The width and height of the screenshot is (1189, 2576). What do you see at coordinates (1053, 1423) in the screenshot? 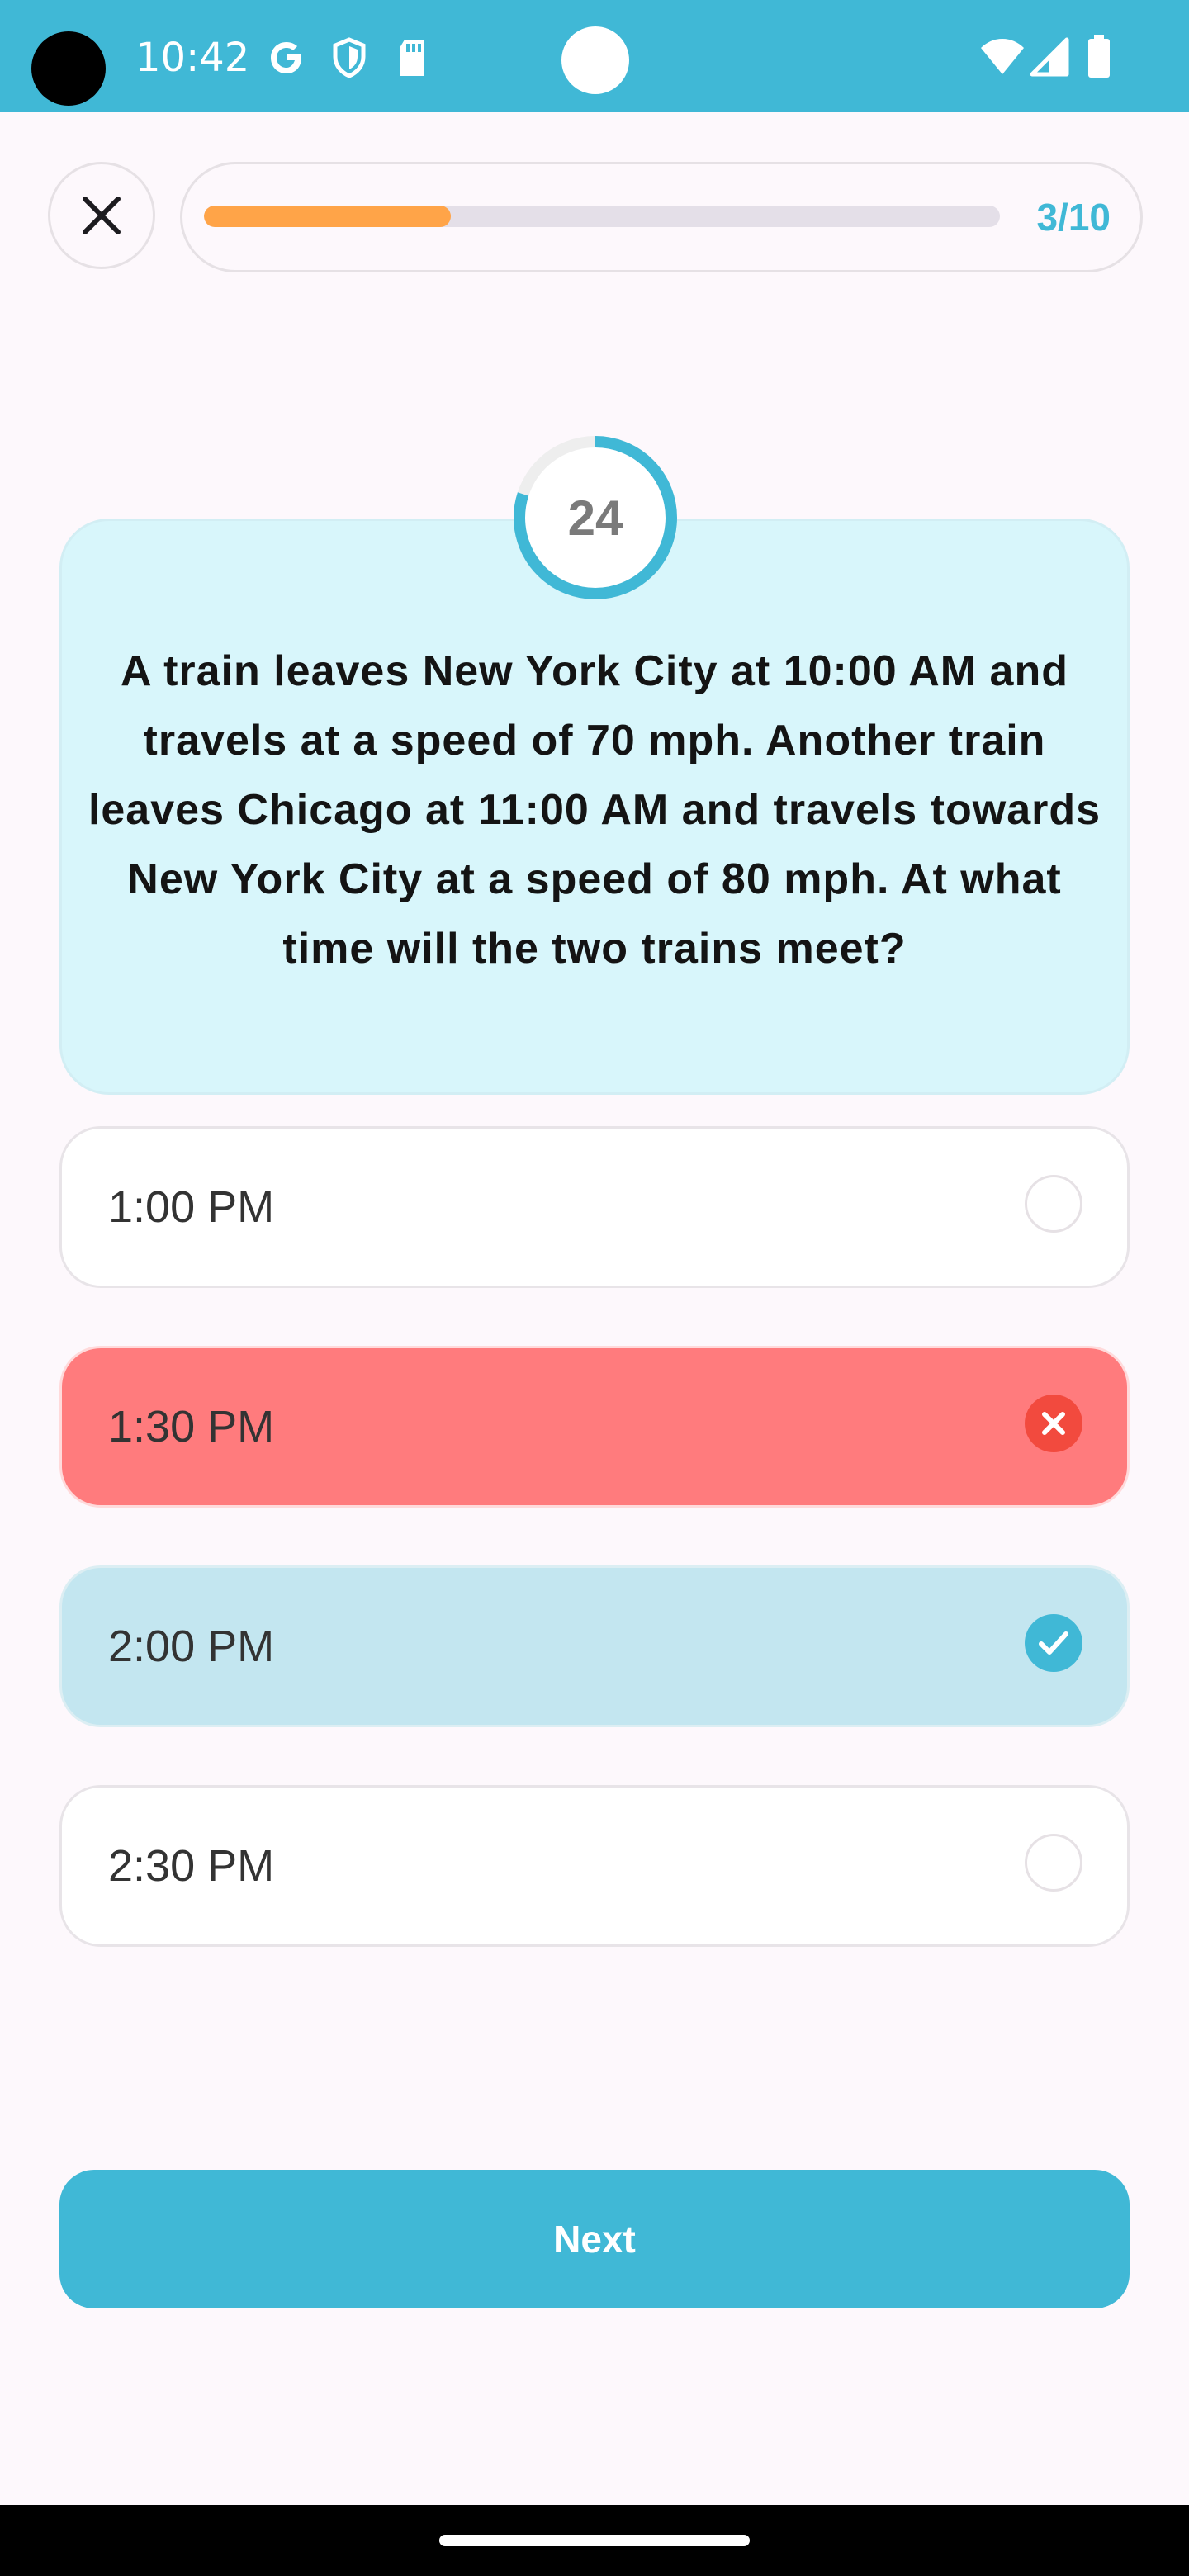
I see `wrong-x-icon` at bounding box center [1053, 1423].